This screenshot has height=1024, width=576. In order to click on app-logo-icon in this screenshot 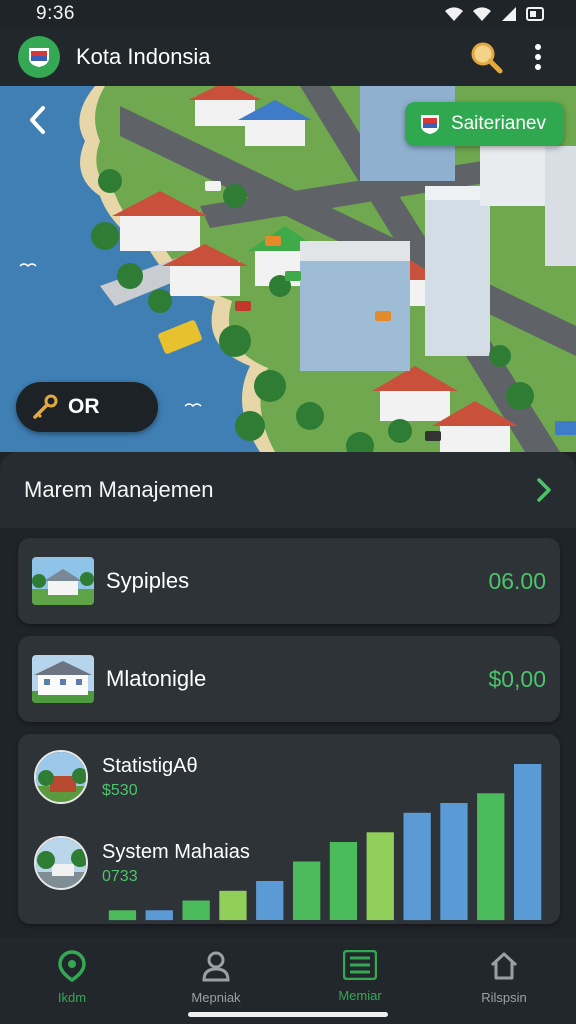, I will do `click(39, 57)`.